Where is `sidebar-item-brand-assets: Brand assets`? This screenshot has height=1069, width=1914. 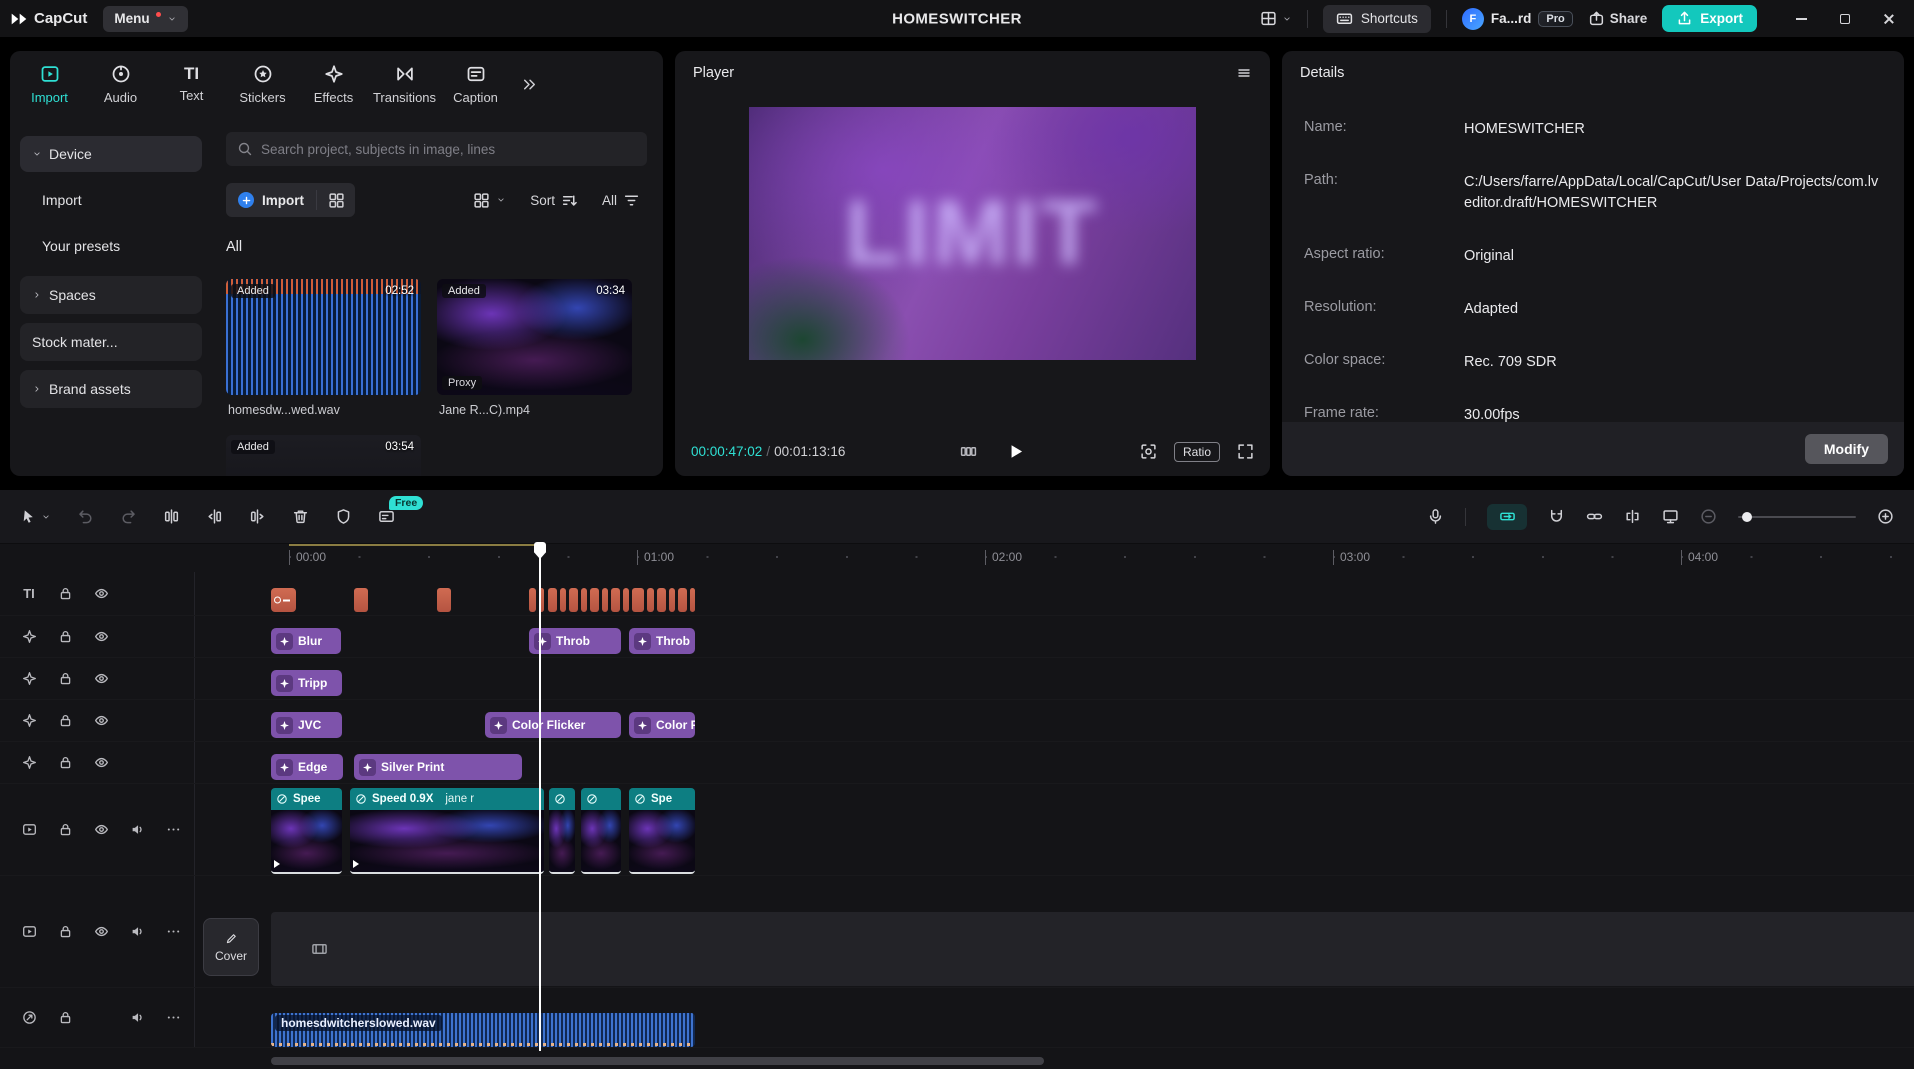 sidebar-item-brand-assets: Brand assets is located at coordinates (111, 389).